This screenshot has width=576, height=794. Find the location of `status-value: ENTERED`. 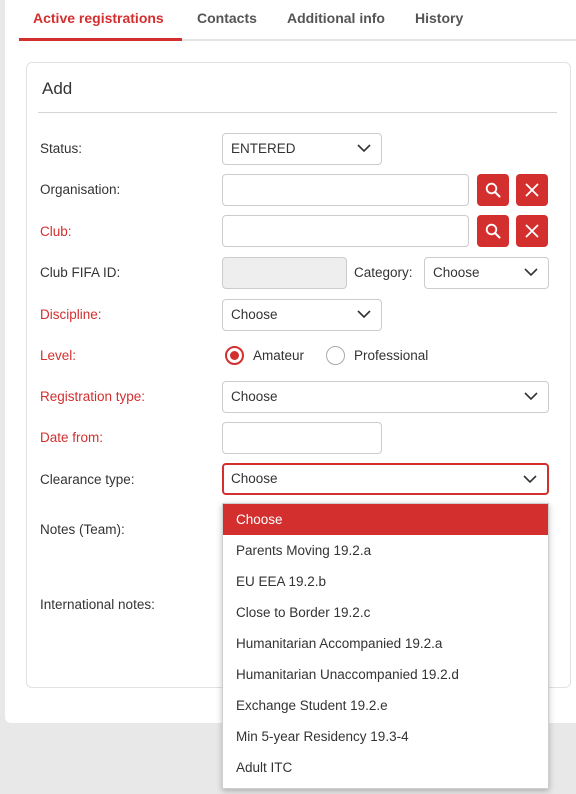

status-value: ENTERED is located at coordinates (263, 148).